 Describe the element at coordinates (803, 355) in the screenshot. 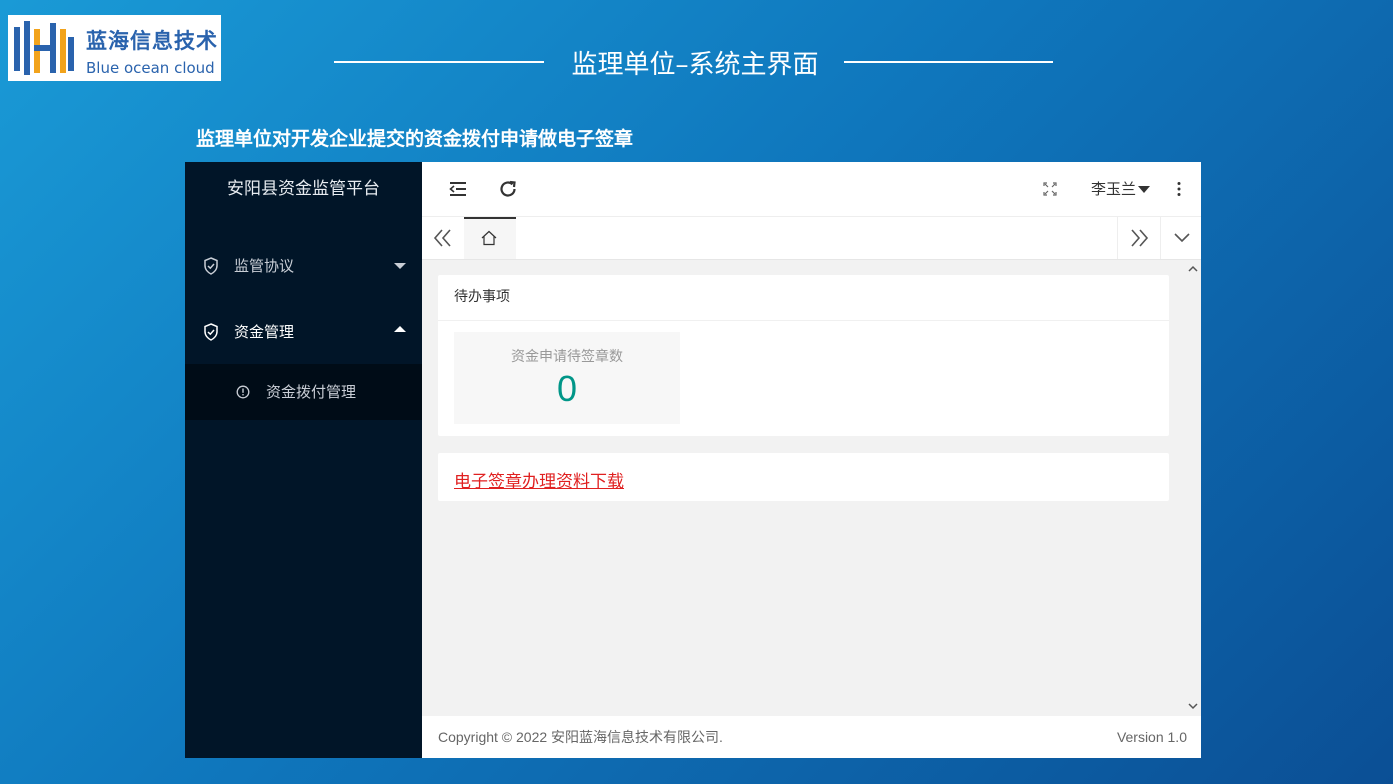

I see `todo-card: 待办事项 资金申请待签章数 0` at that location.